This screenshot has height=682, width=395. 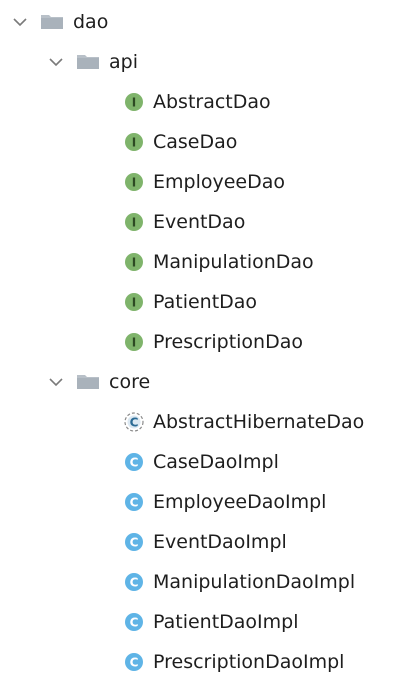 I want to click on tree-node-label: core, so click(x=130, y=382).